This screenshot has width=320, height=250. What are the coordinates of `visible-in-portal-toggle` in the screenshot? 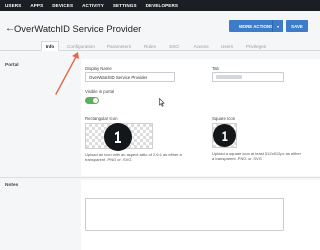 It's located at (92, 100).